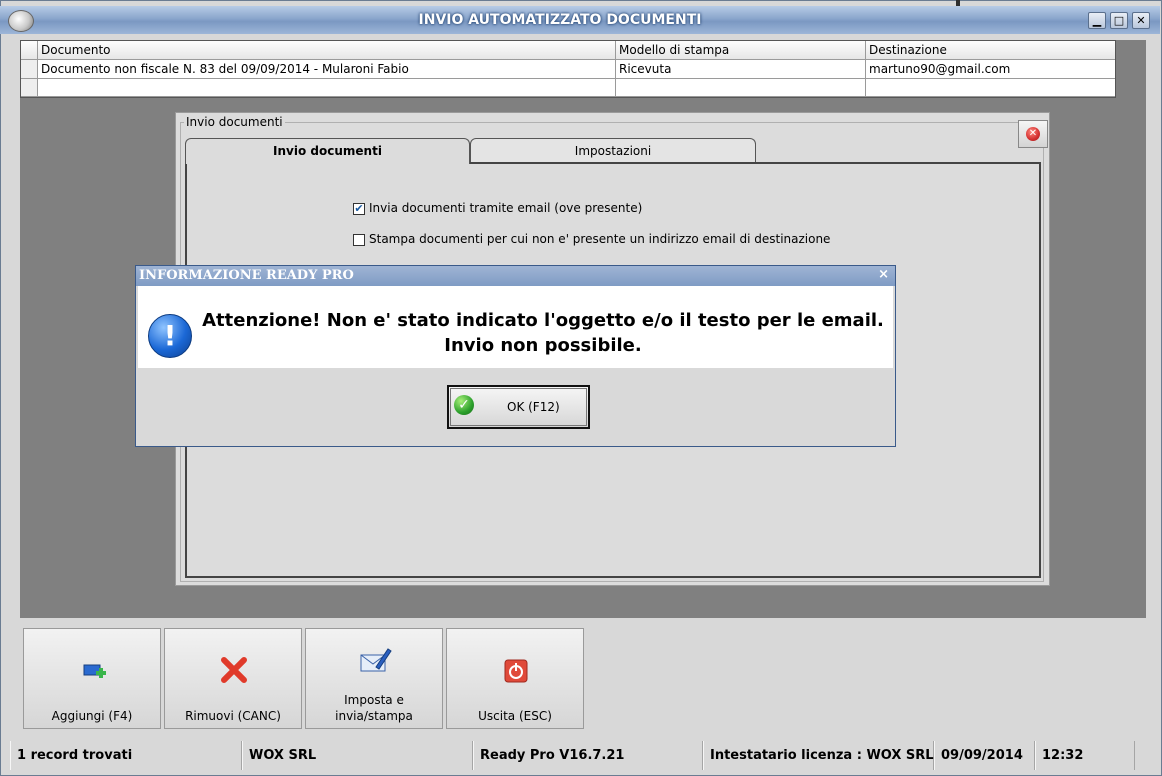 This screenshot has height=776, width=1162. What do you see at coordinates (613, 150) in the screenshot?
I see `tab-impostazioni: Impostazioni` at bounding box center [613, 150].